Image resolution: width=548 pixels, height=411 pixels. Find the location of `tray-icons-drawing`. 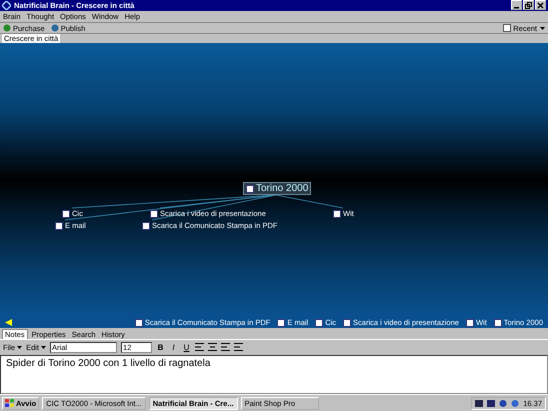

tray-icons-drawing is located at coordinates (497, 403).